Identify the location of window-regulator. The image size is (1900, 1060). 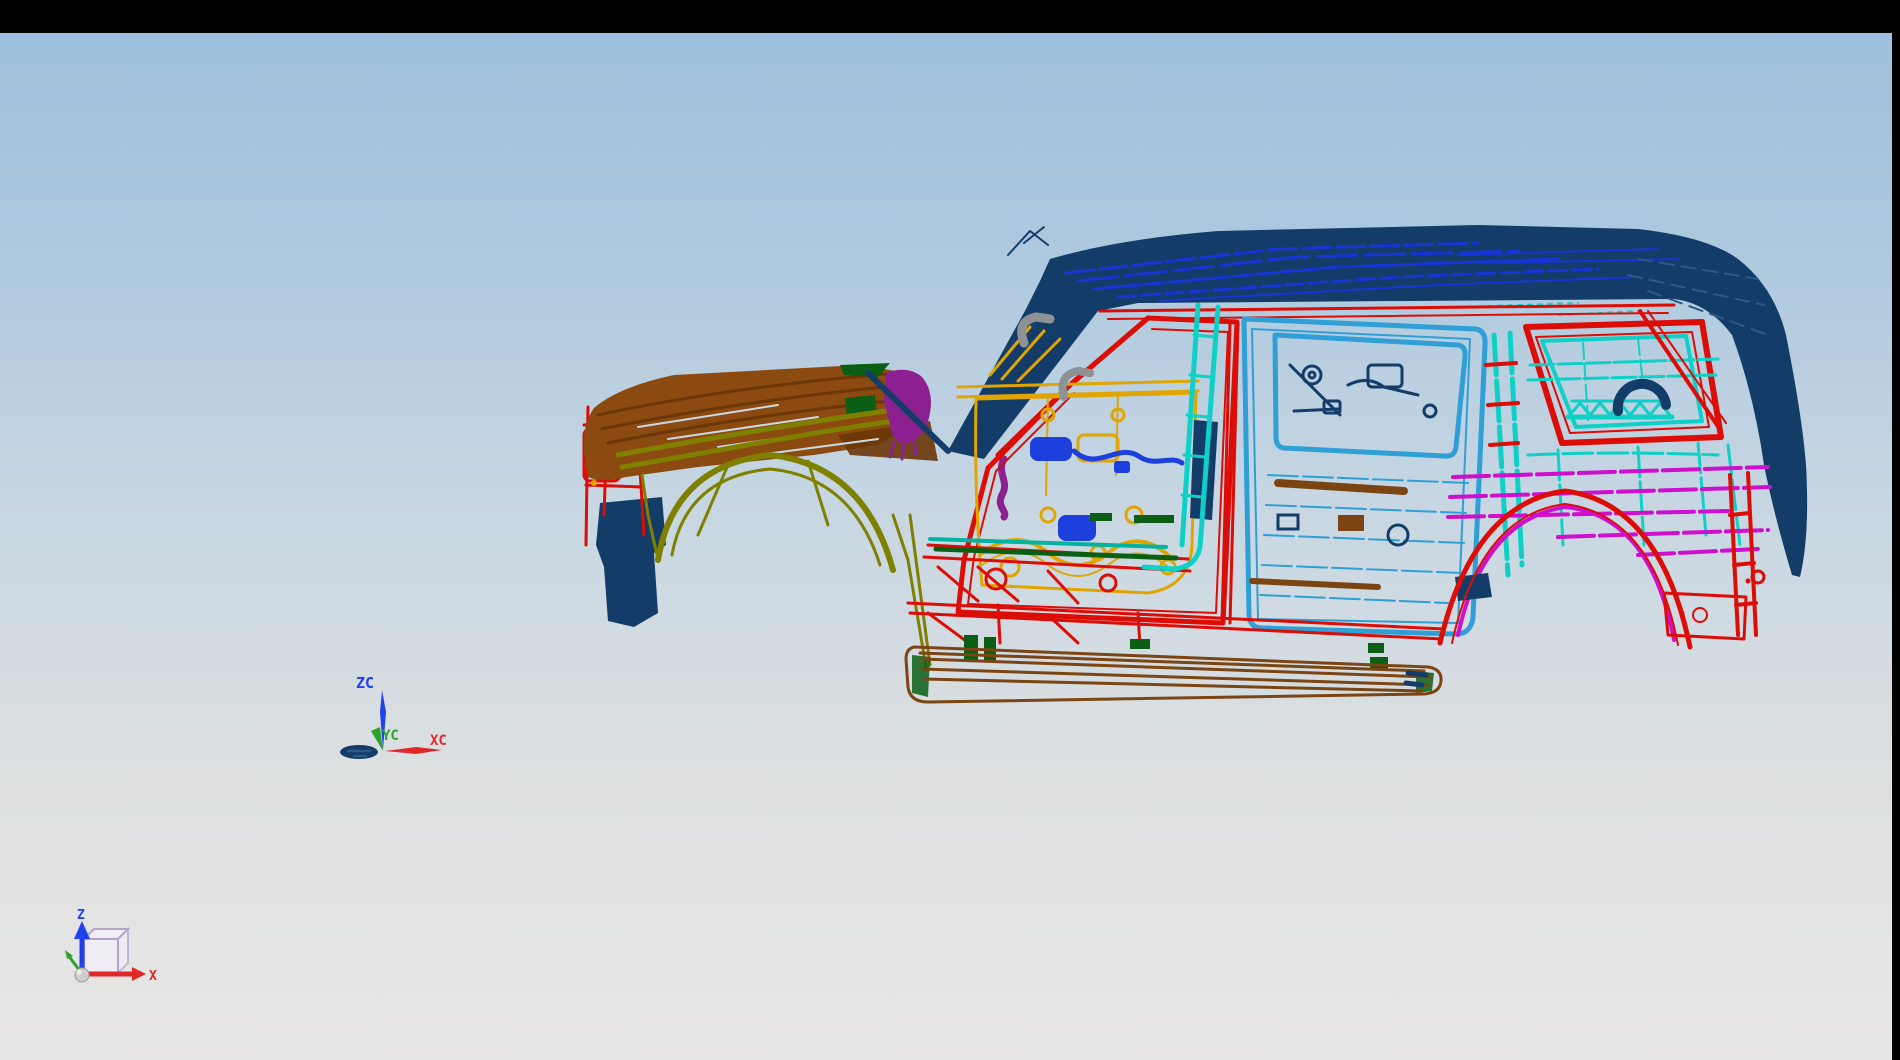
(1363, 391).